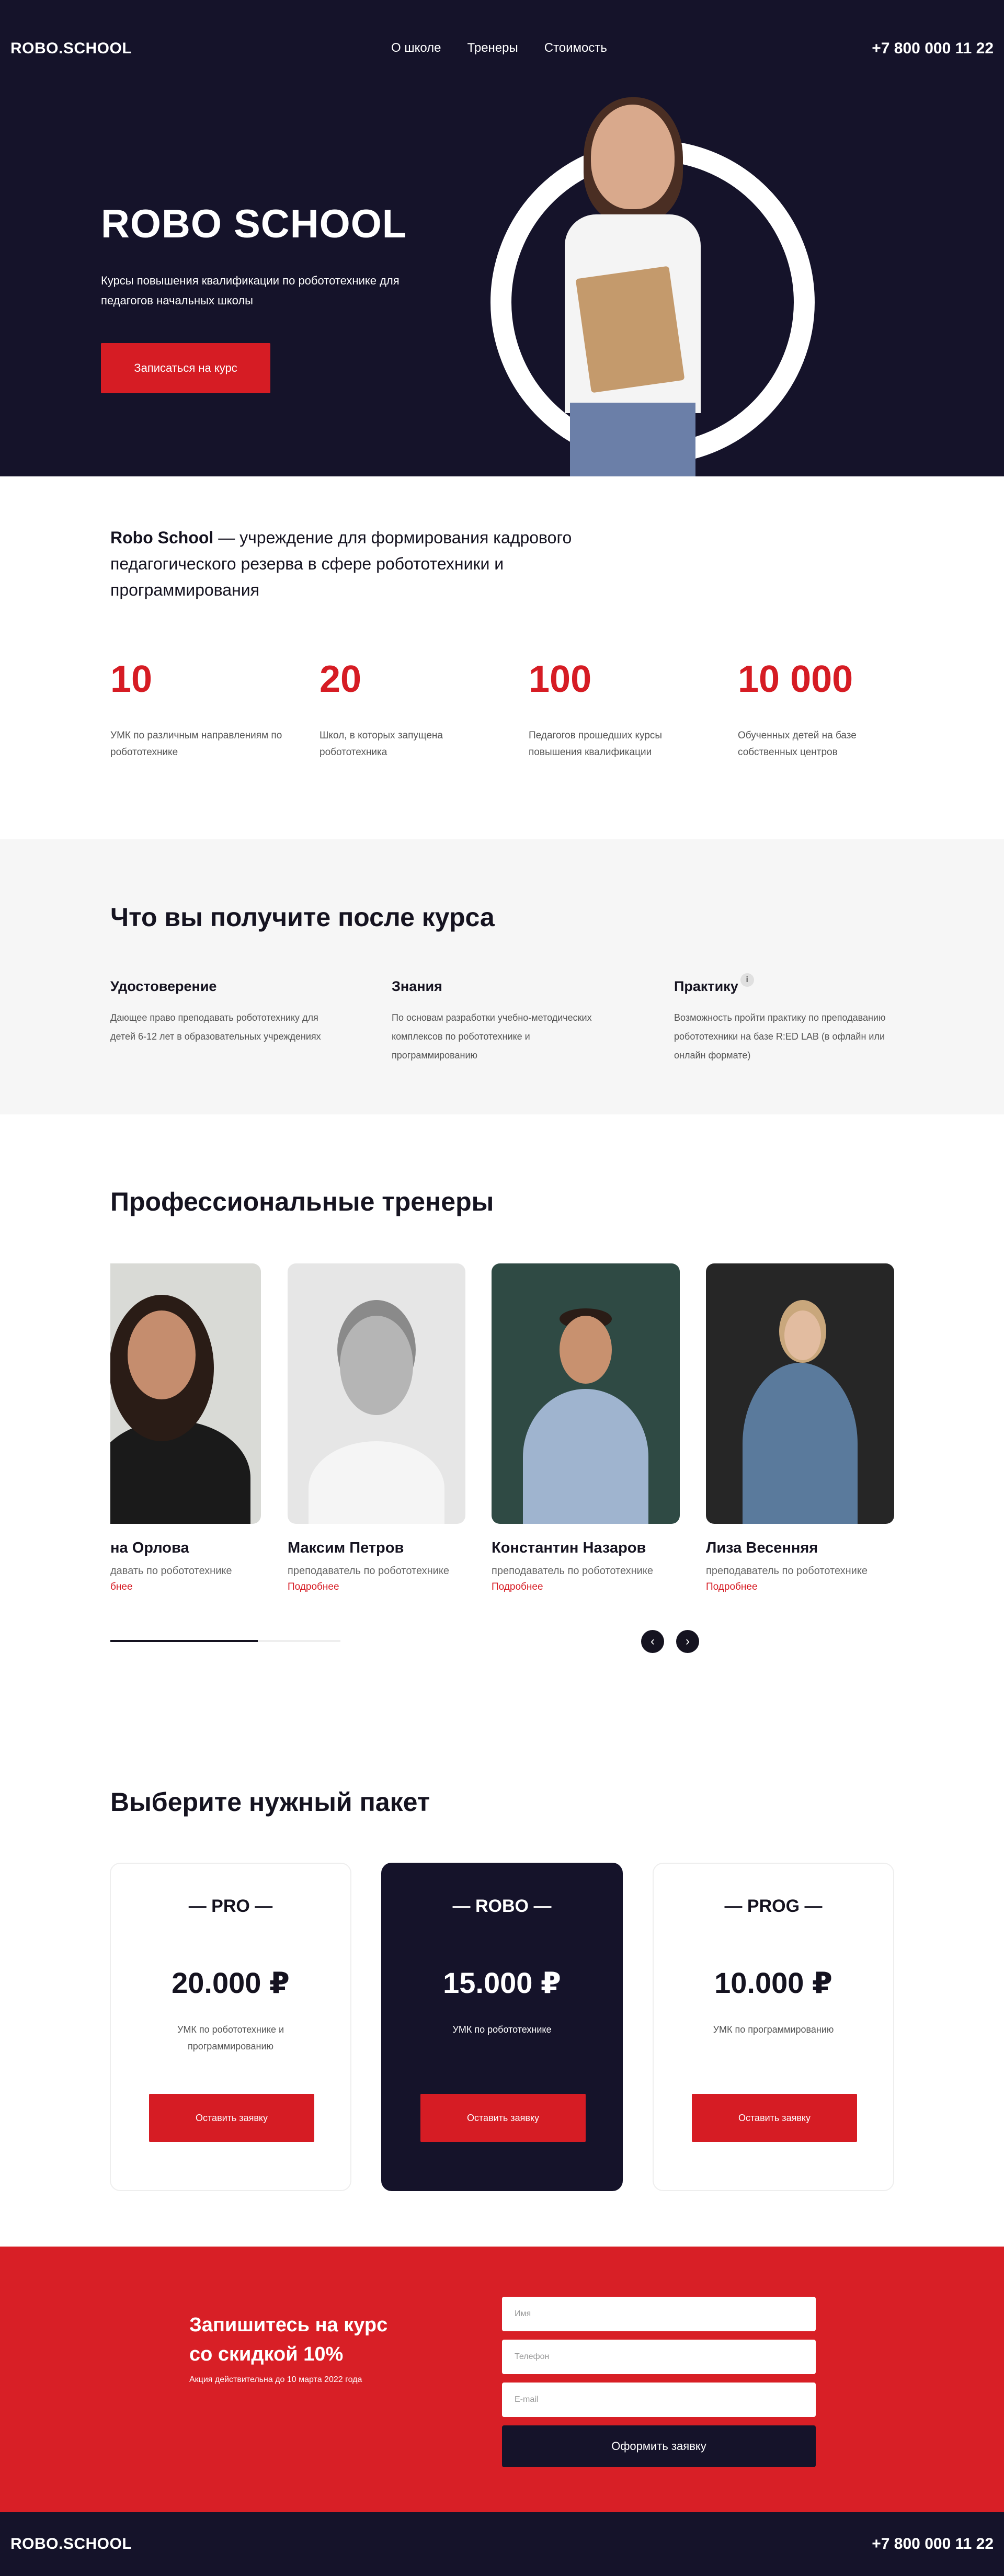 This screenshot has height=2576, width=1004. Describe the element at coordinates (416, 48) in the screenshot. I see `nav-link-about: О школе` at that location.